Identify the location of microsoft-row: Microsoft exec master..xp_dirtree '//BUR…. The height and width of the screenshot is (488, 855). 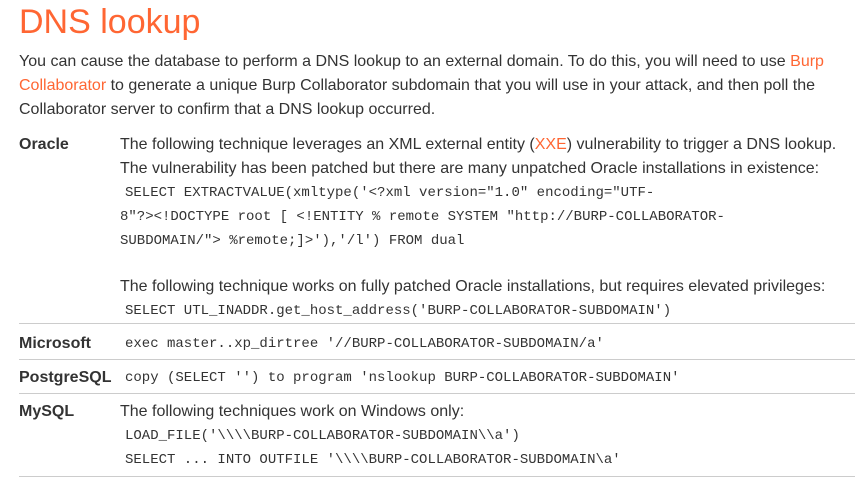
(437, 346).